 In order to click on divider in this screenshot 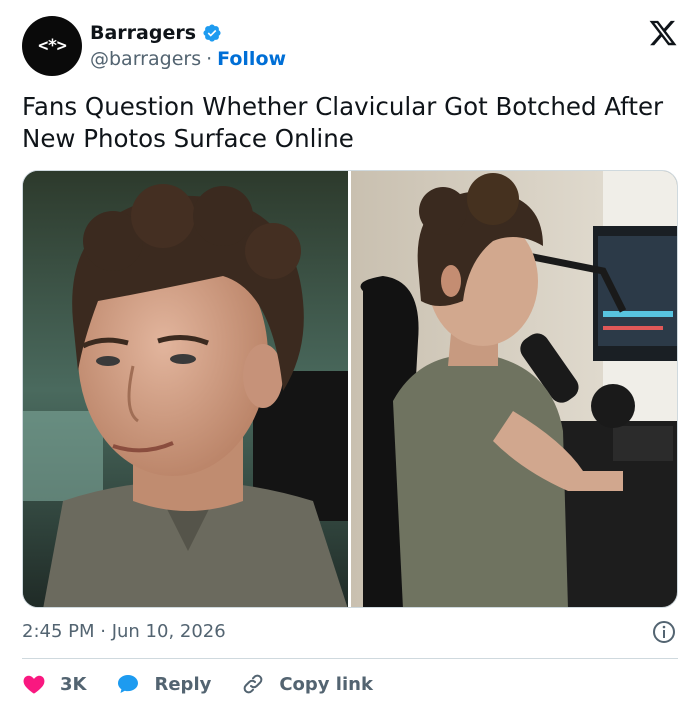, I will do `click(350, 658)`.